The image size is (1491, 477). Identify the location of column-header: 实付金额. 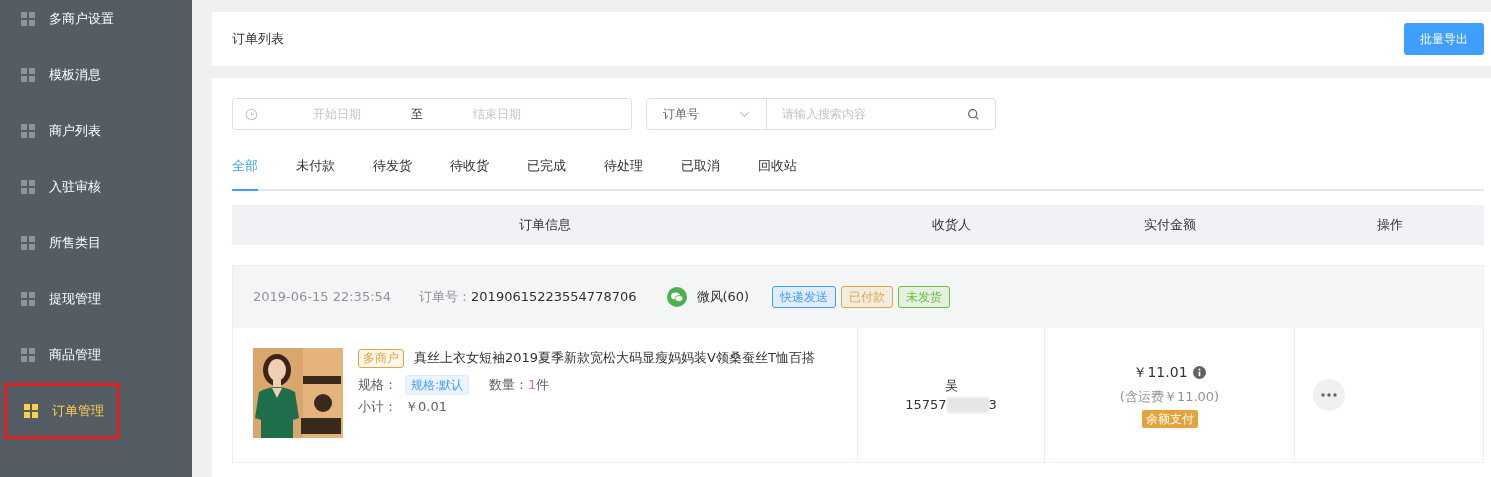
(1170, 225).